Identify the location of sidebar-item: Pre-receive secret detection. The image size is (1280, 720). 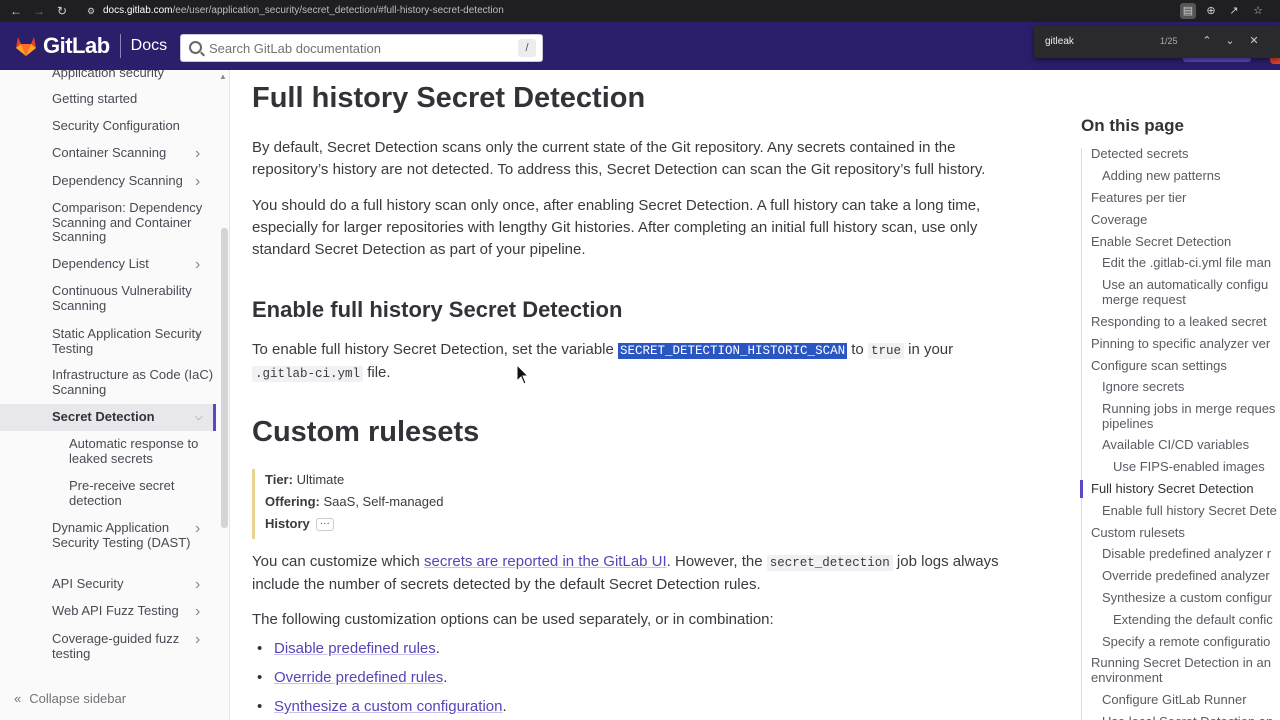
(141, 493).